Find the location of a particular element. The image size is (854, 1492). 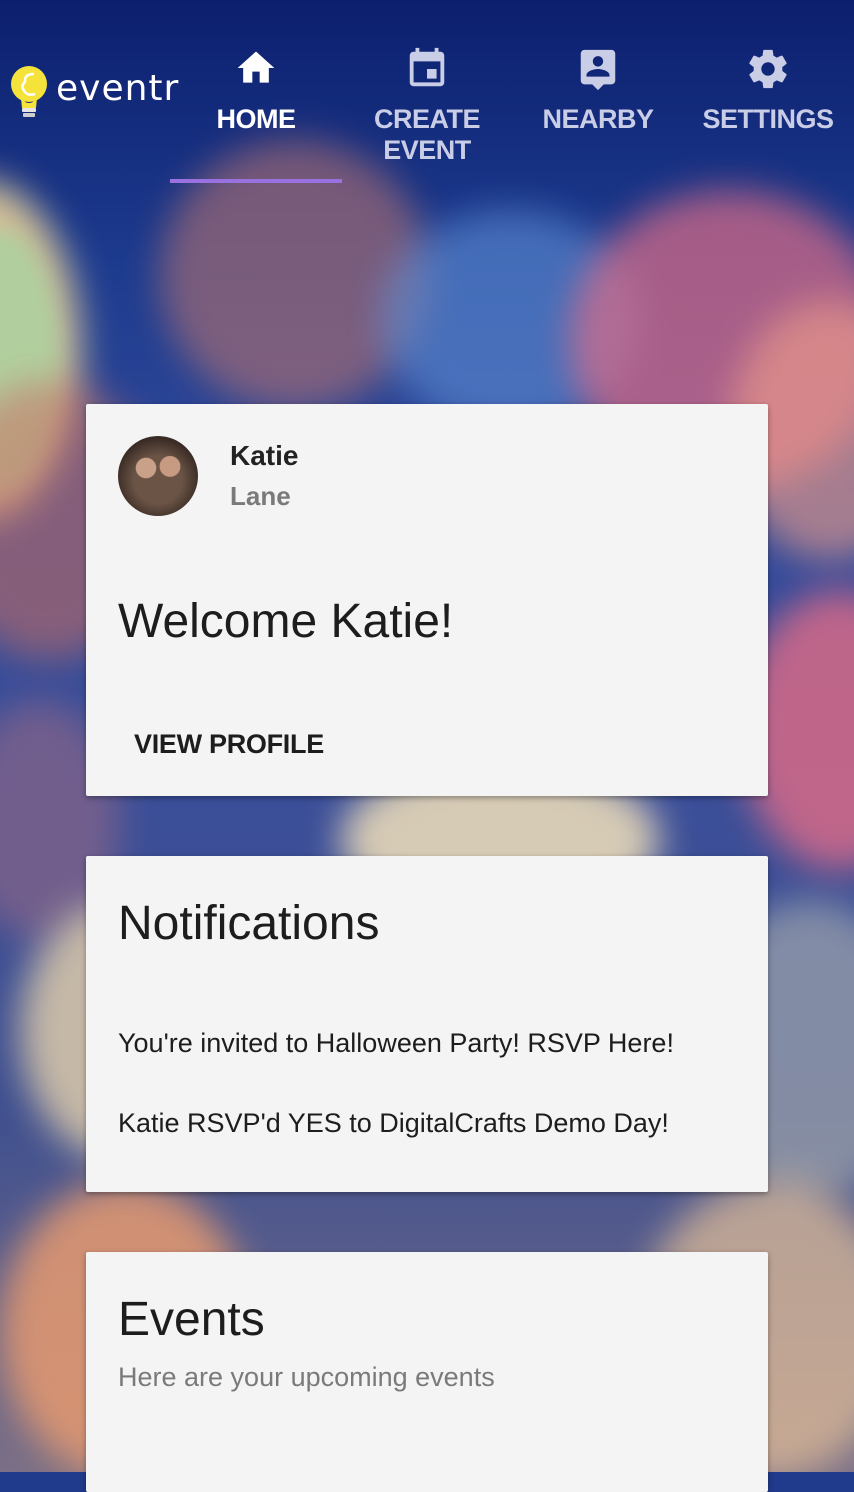

tab-nearby-label: NEARBY is located at coordinates (598, 119).